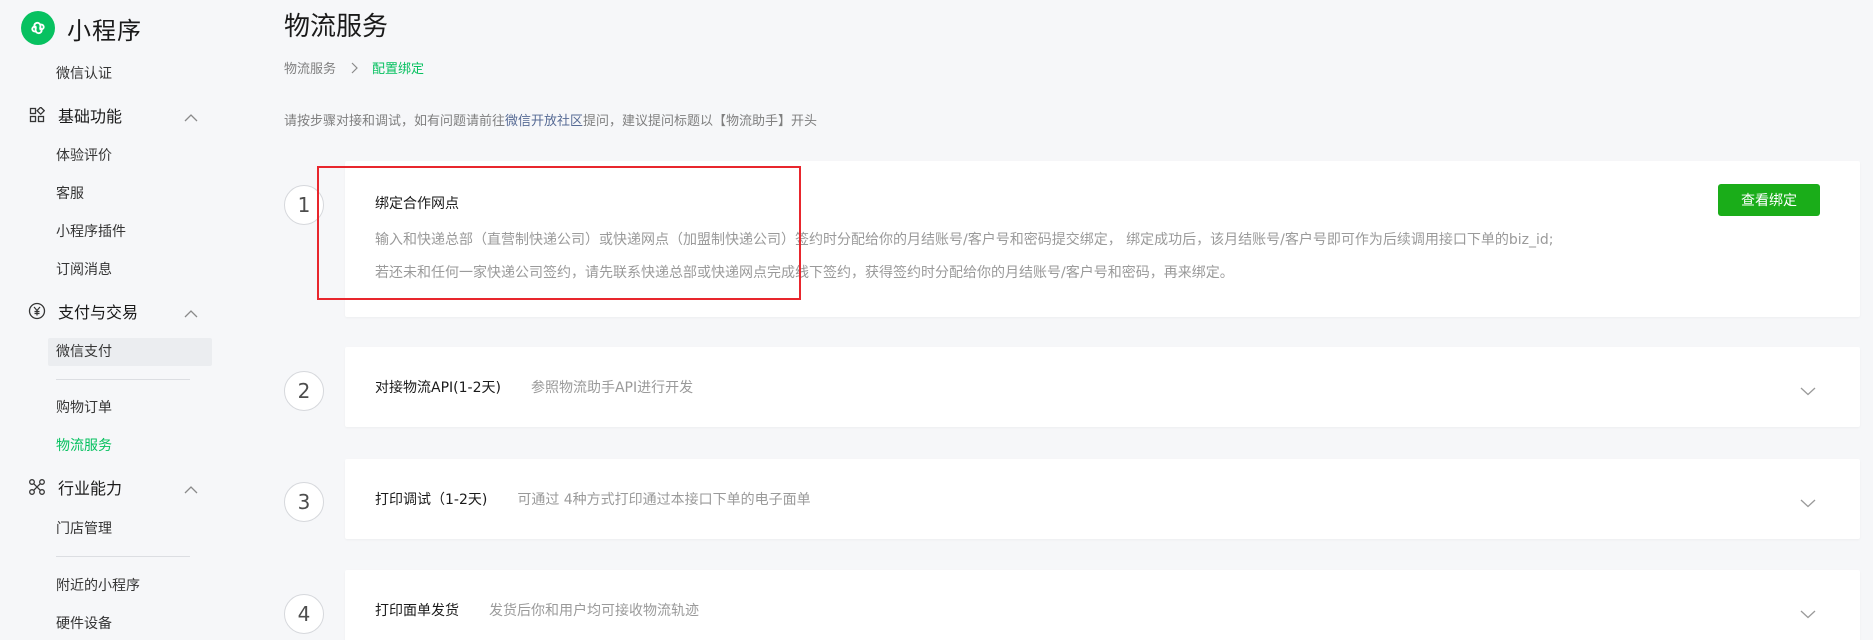  Describe the element at coordinates (304, 205) in the screenshot. I see `step-number: 1` at that location.